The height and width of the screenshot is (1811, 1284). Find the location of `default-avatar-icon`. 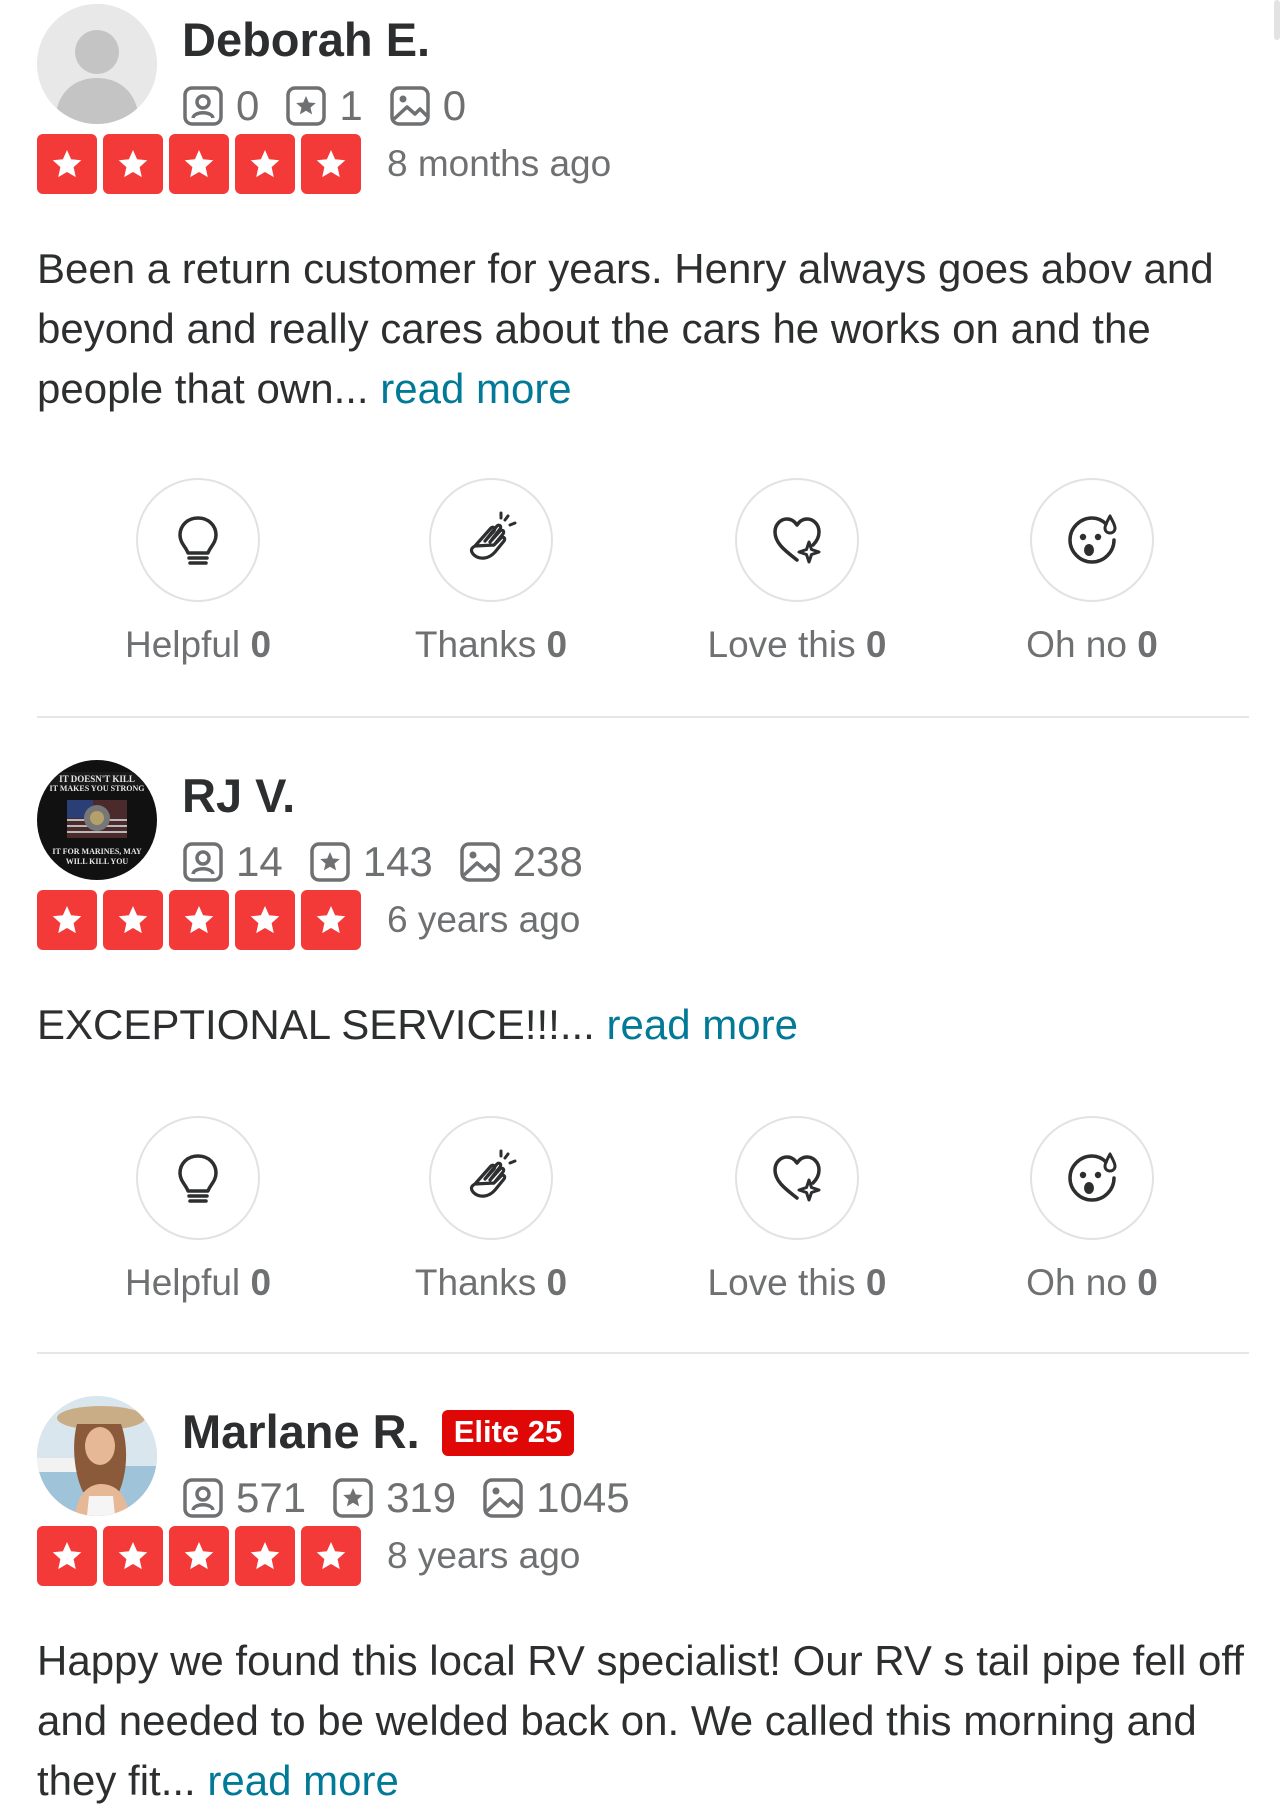

default-avatar-icon is located at coordinates (97, 64).